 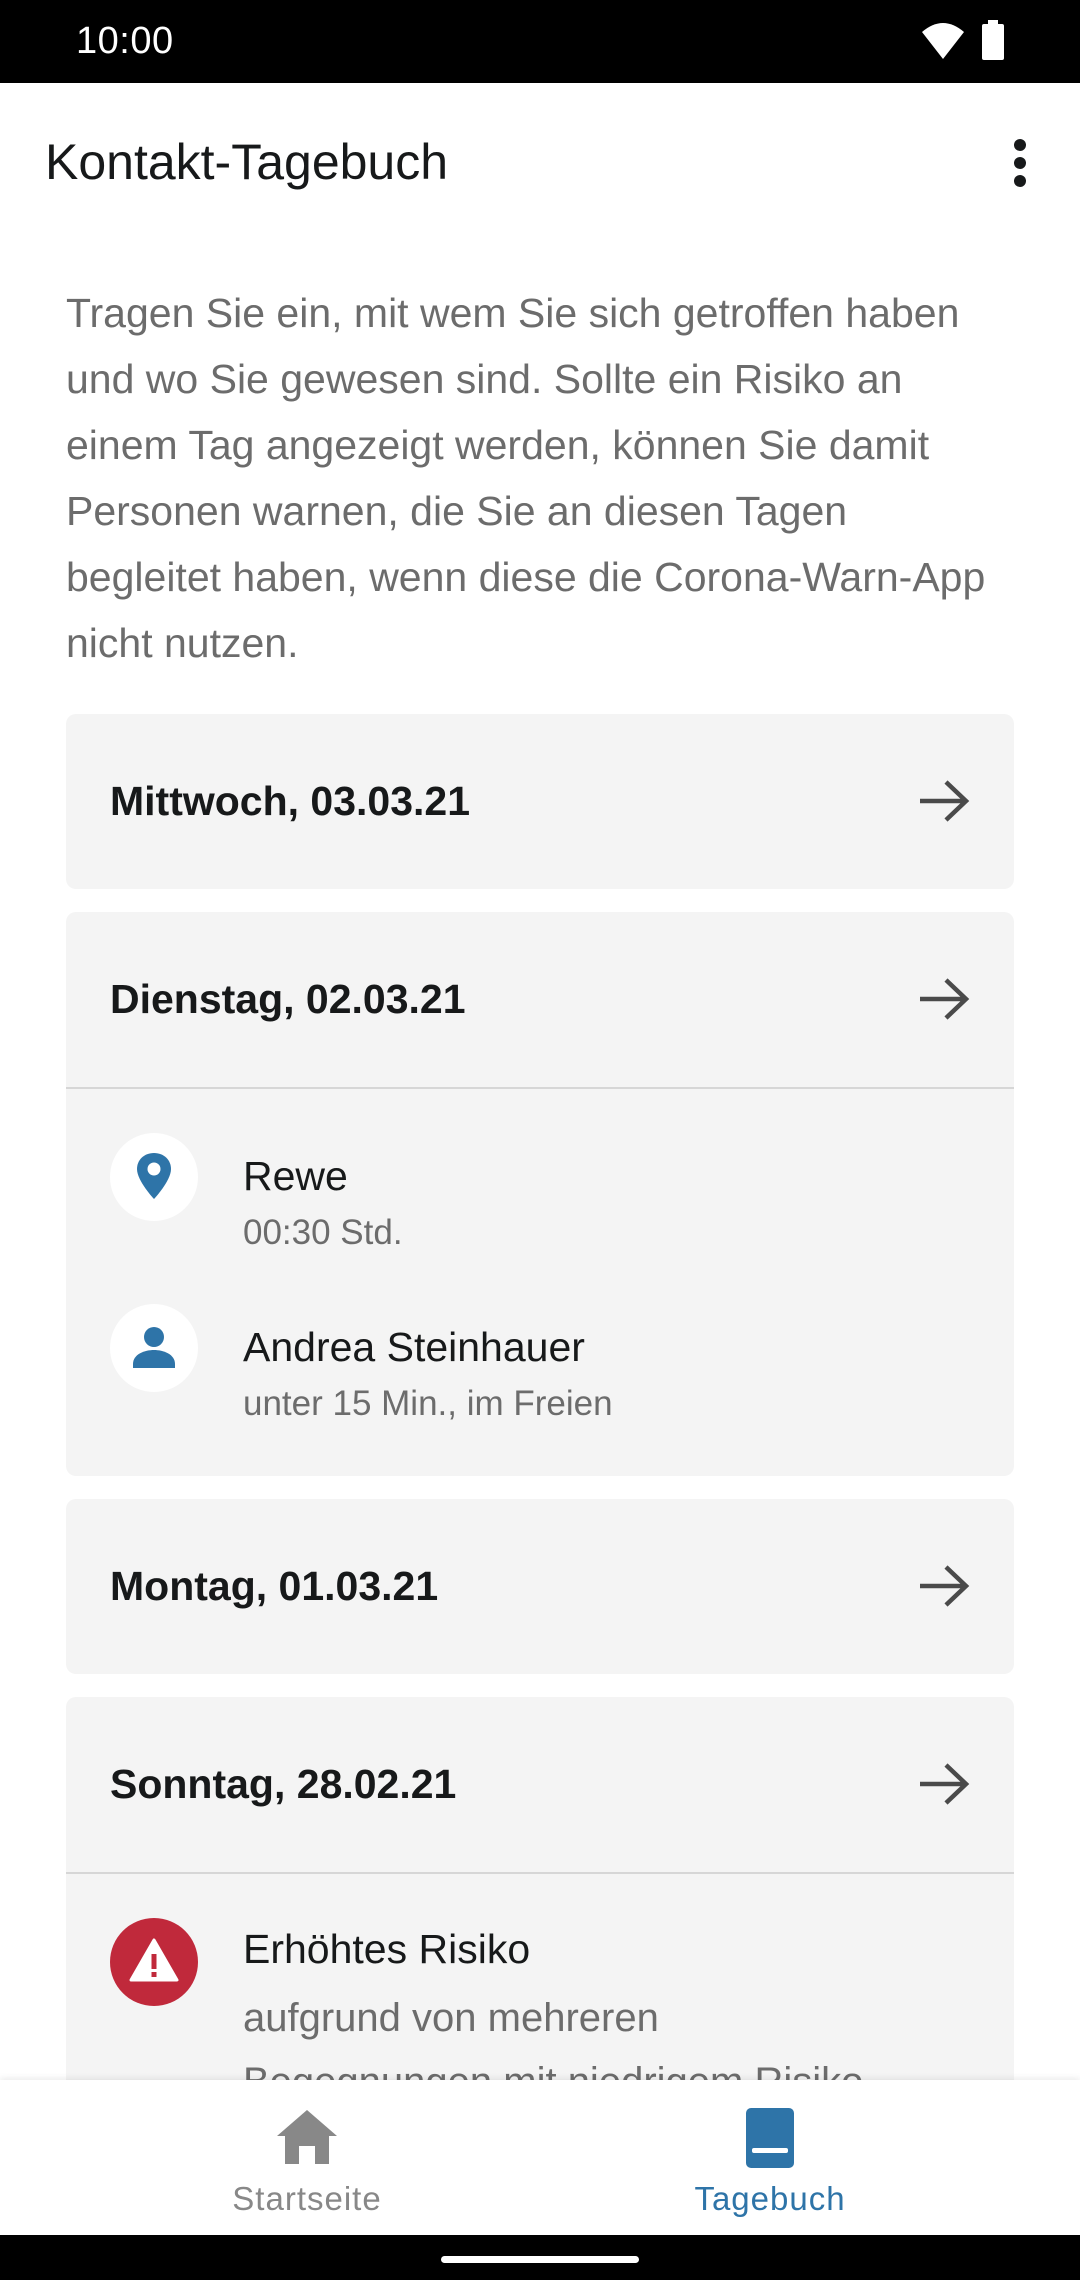 What do you see at coordinates (943, 41) in the screenshot?
I see `wifi-icon` at bounding box center [943, 41].